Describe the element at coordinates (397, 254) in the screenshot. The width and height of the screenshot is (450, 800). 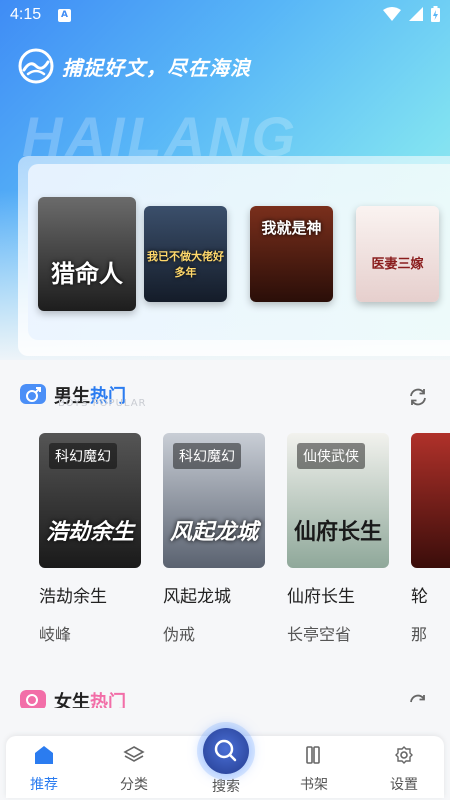
I see `banner-cover-4: 医妻三嫁` at that location.